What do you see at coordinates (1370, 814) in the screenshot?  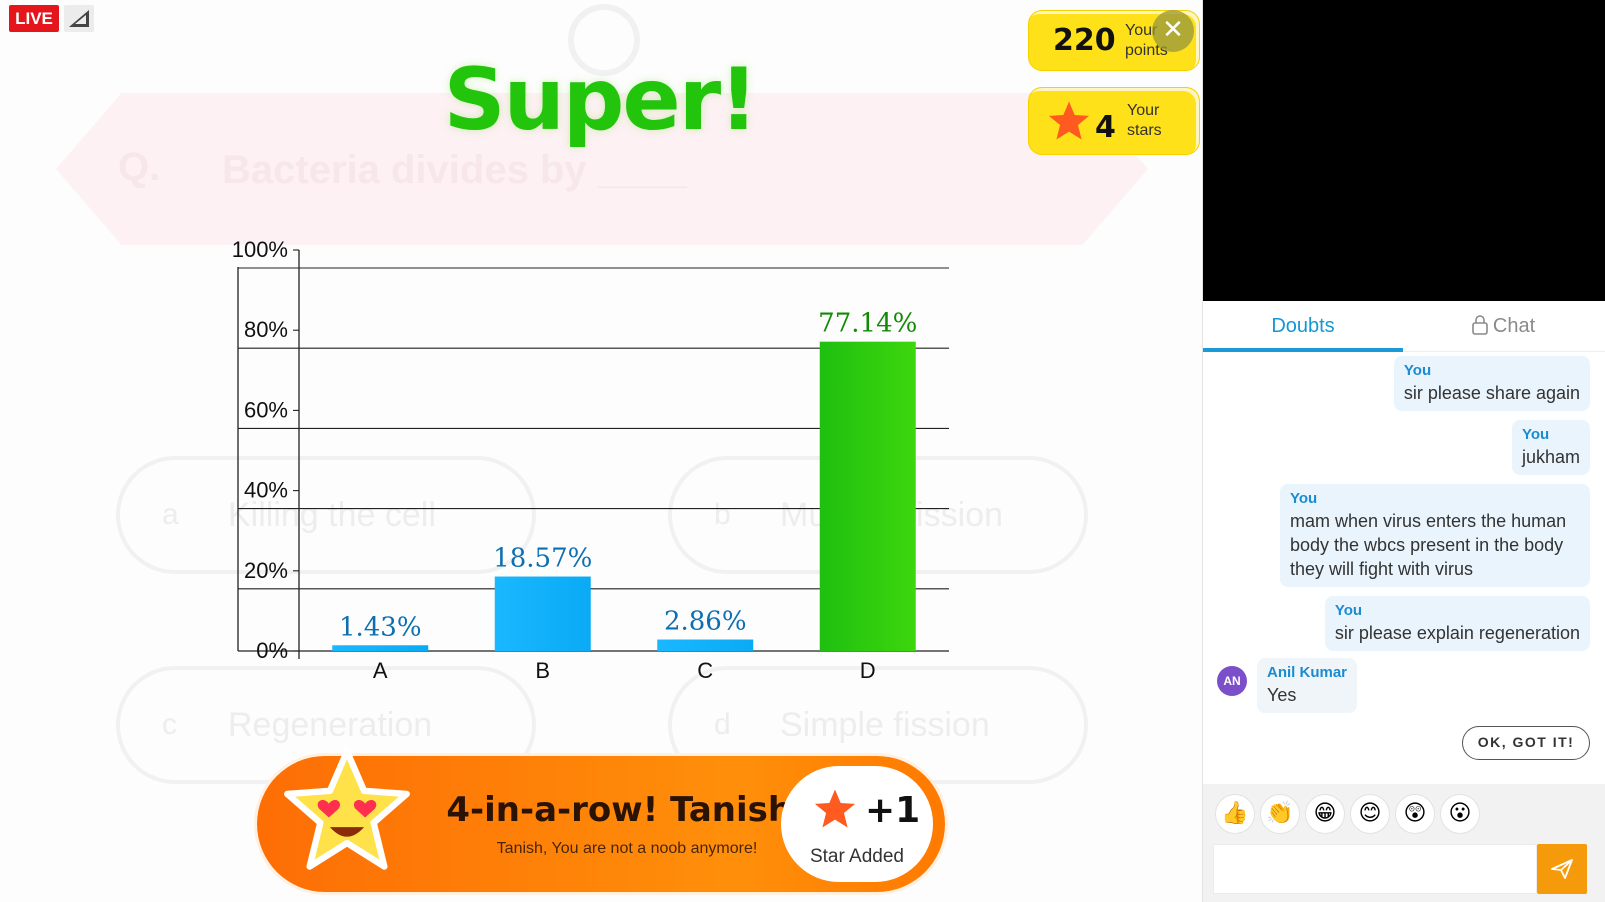 I see `smiling-emoji-icon: 😊` at bounding box center [1370, 814].